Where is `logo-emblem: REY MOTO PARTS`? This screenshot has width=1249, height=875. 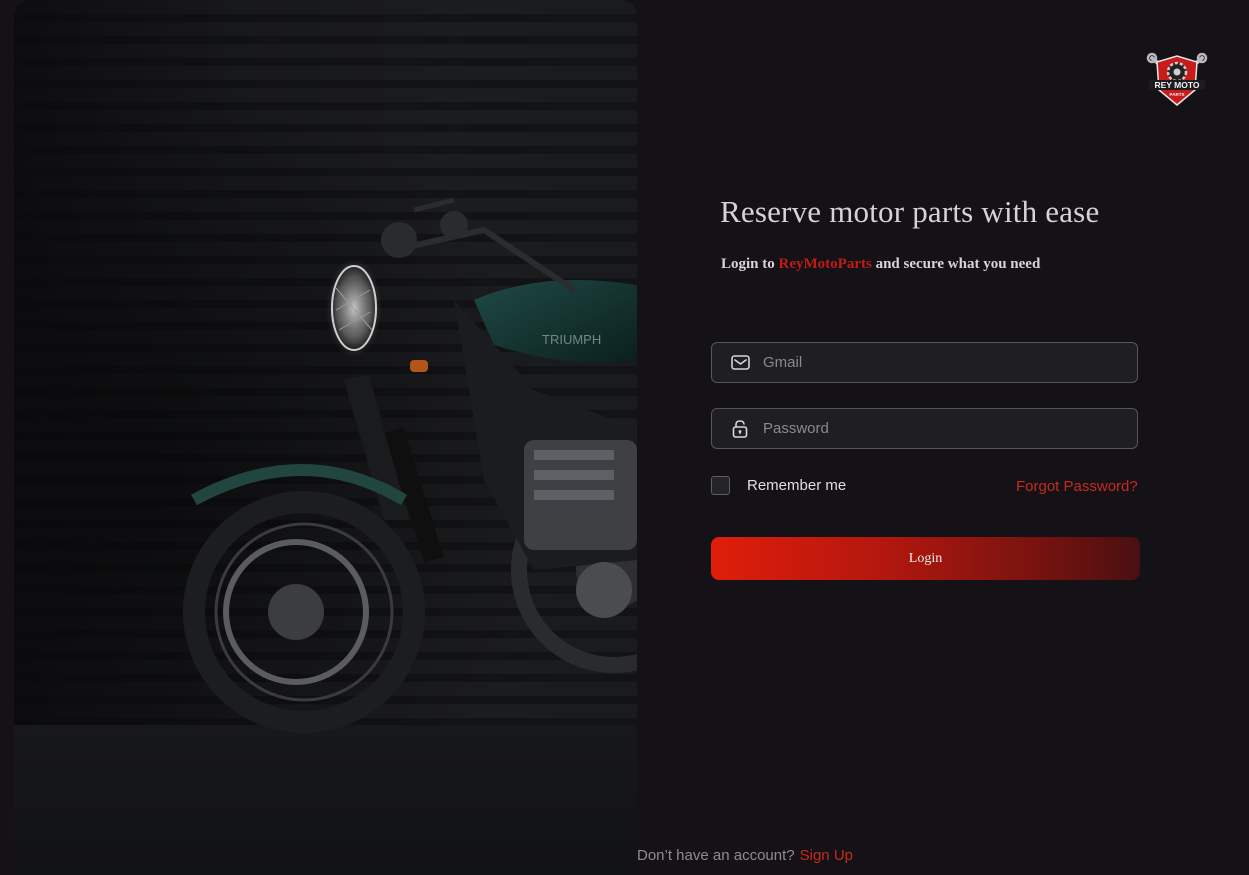
logo-emblem: REY MOTO PARTS is located at coordinates (1177, 79).